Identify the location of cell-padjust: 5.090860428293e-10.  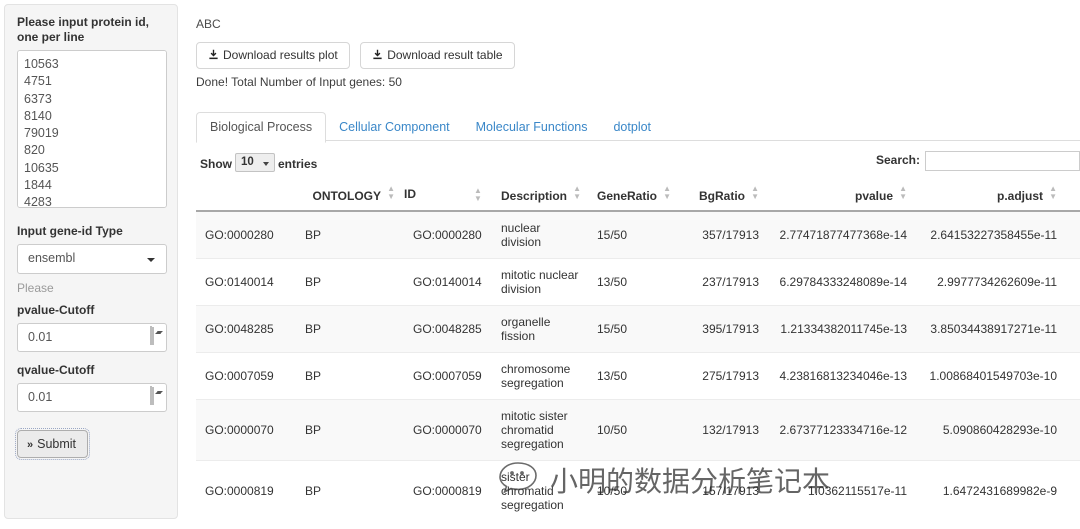
(991, 430).